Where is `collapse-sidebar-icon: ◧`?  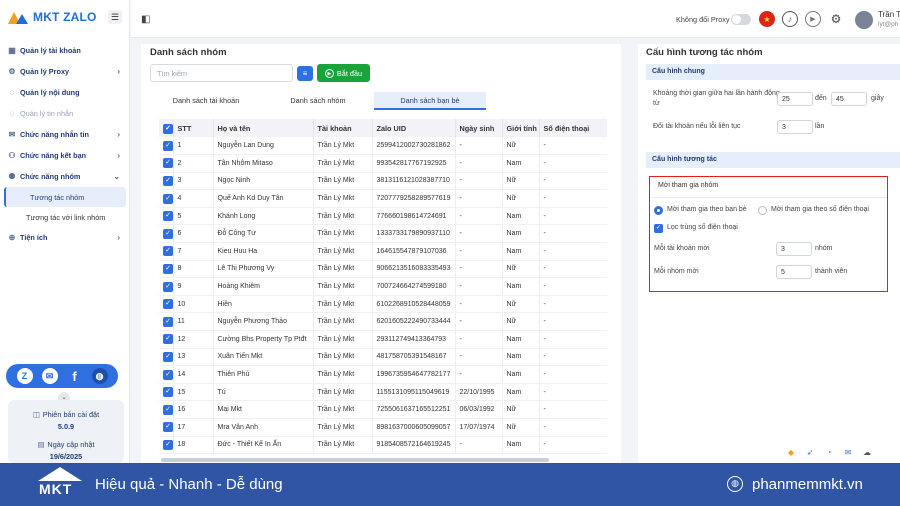
collapse-sidebar-icon: ◧ is located at coordinates (145, 19).